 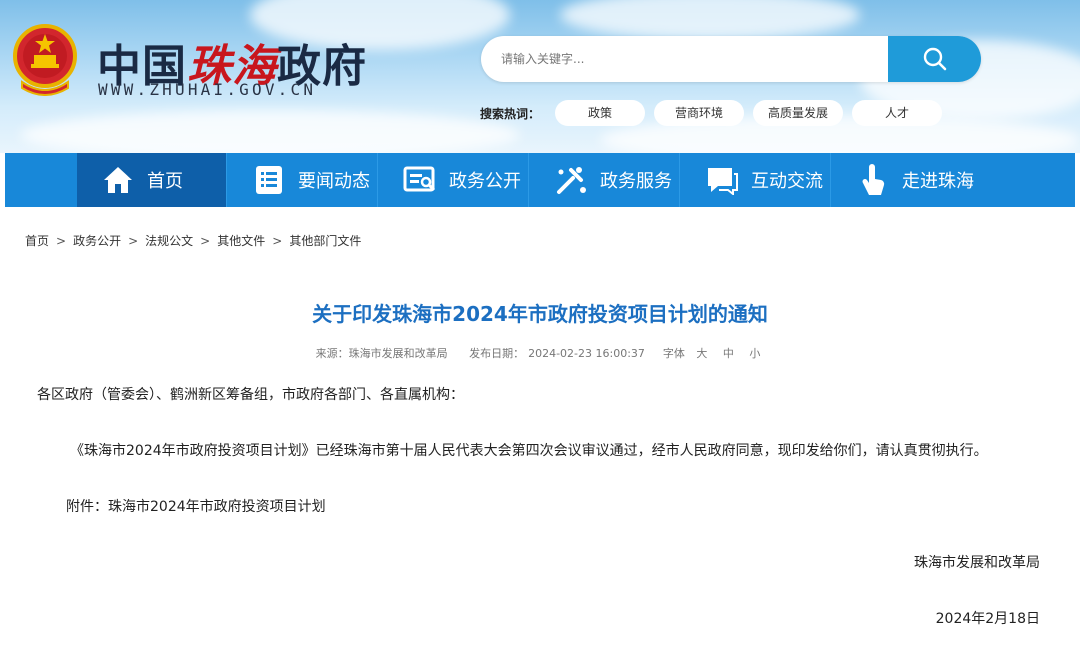 I want to click on publish-date-label: 发布日期：, so click(x=497, y=353).